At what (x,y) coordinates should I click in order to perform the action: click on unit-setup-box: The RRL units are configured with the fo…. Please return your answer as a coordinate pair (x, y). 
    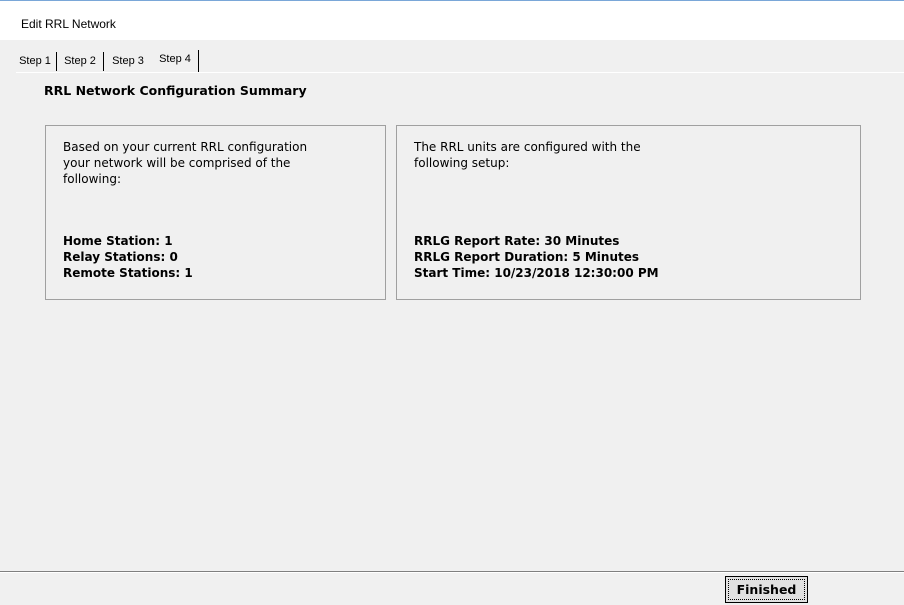
    Looking at the image, I should click on (628, 212).